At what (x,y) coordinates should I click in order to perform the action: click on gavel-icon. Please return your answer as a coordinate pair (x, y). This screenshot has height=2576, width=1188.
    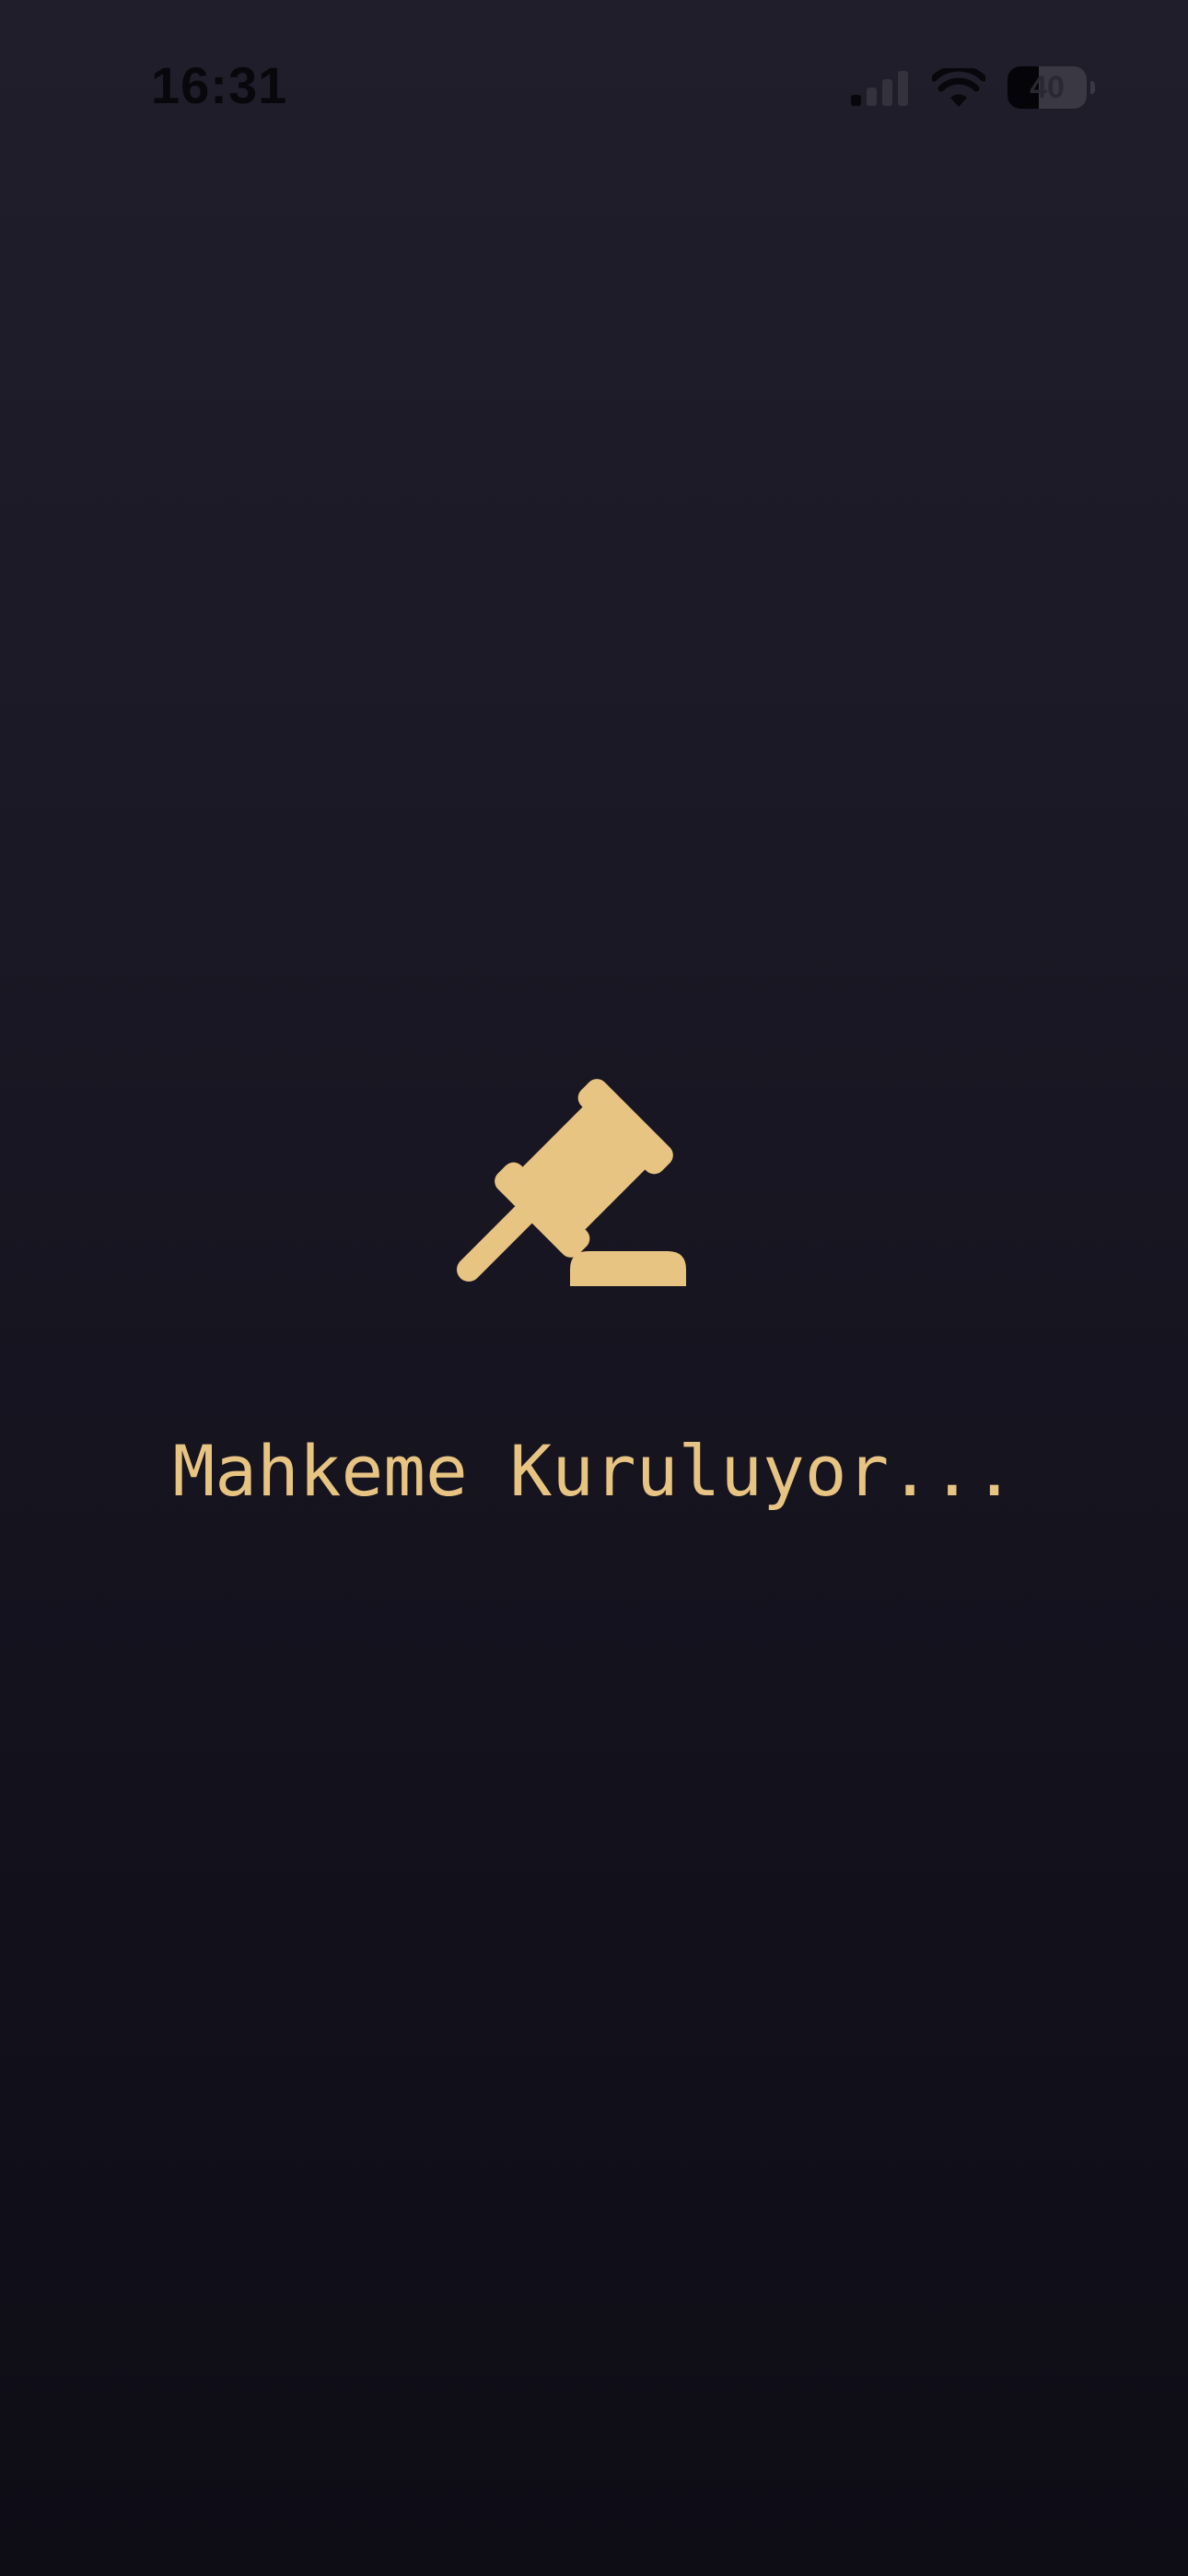
    Looking at the image, I should click on (579, 1179).